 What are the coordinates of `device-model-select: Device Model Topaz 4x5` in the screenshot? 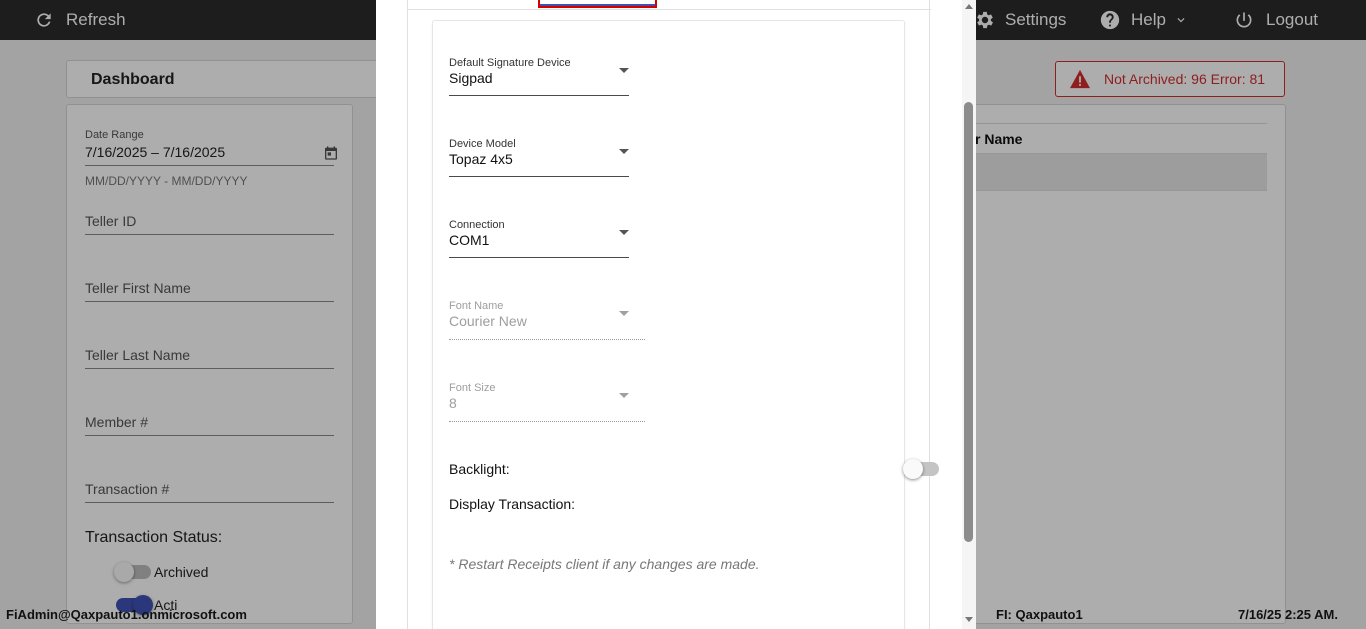 It's located at (539, 157).